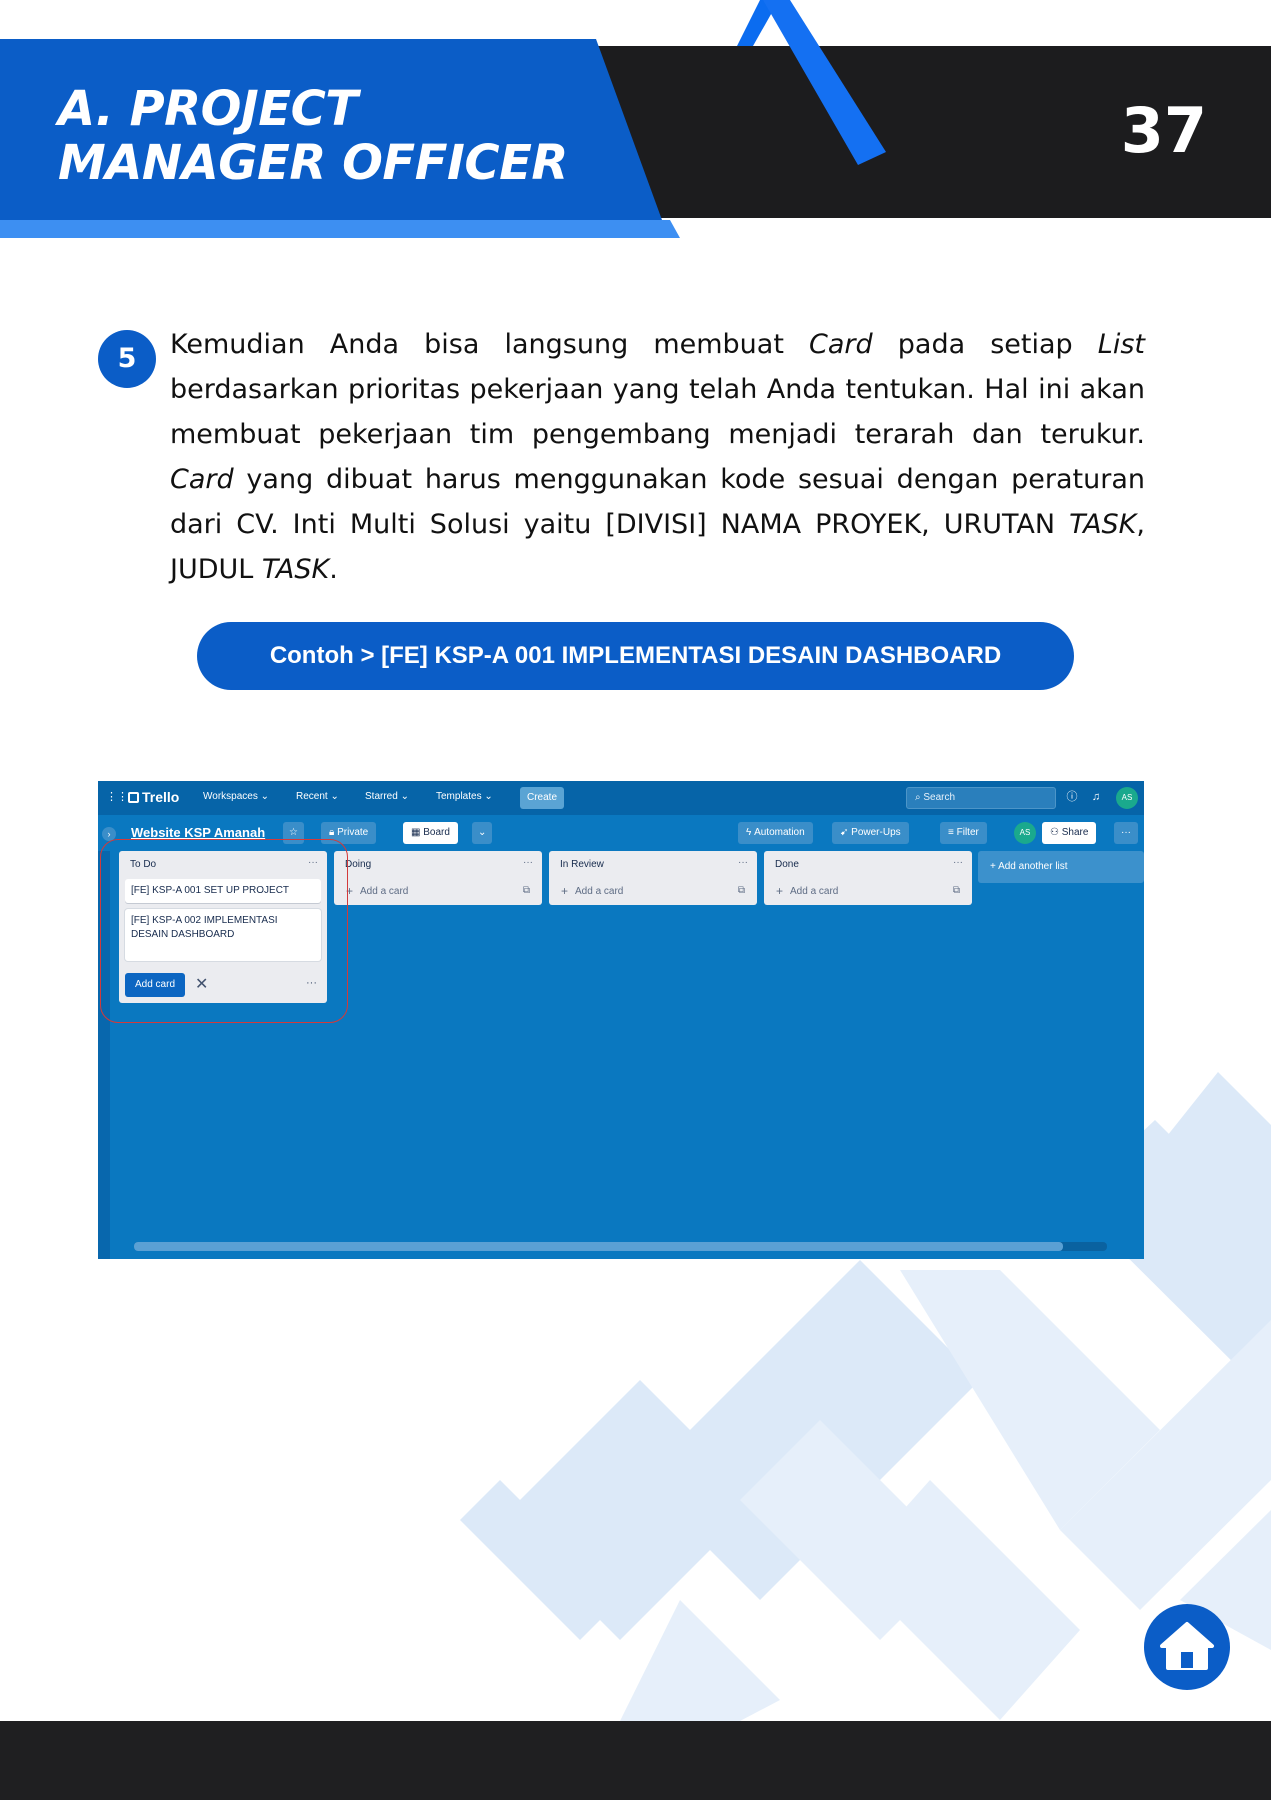 The image size is (1271, 1800). I want to click on lock-icon: 🔒︎, so click(333, 832).